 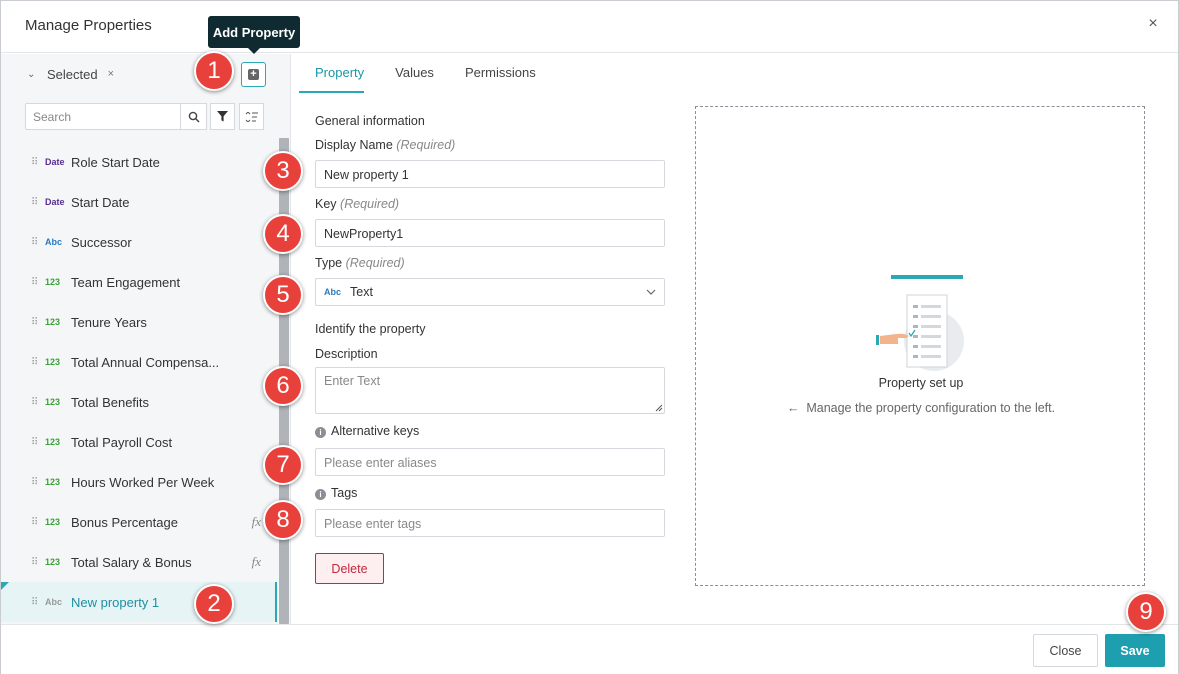 I want to click on sort-options-icon, so click(x=251, y=116).